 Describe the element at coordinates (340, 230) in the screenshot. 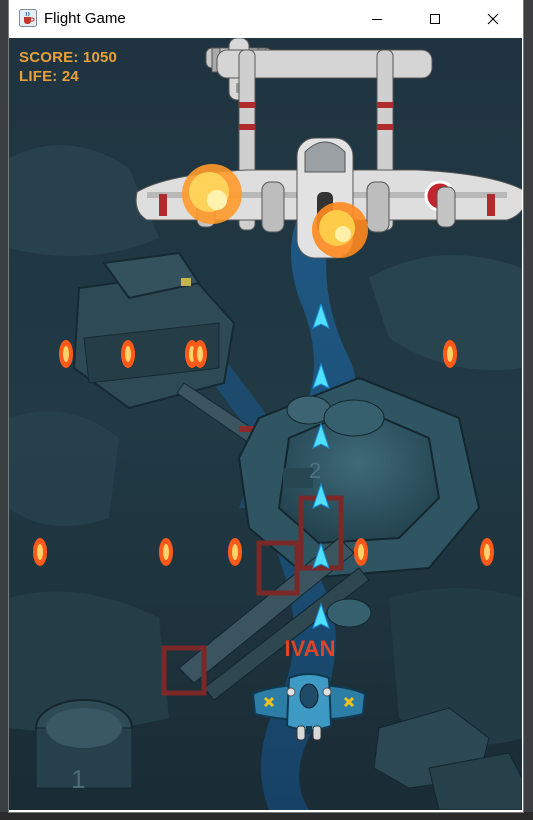

I see `explosion-right` at that location.